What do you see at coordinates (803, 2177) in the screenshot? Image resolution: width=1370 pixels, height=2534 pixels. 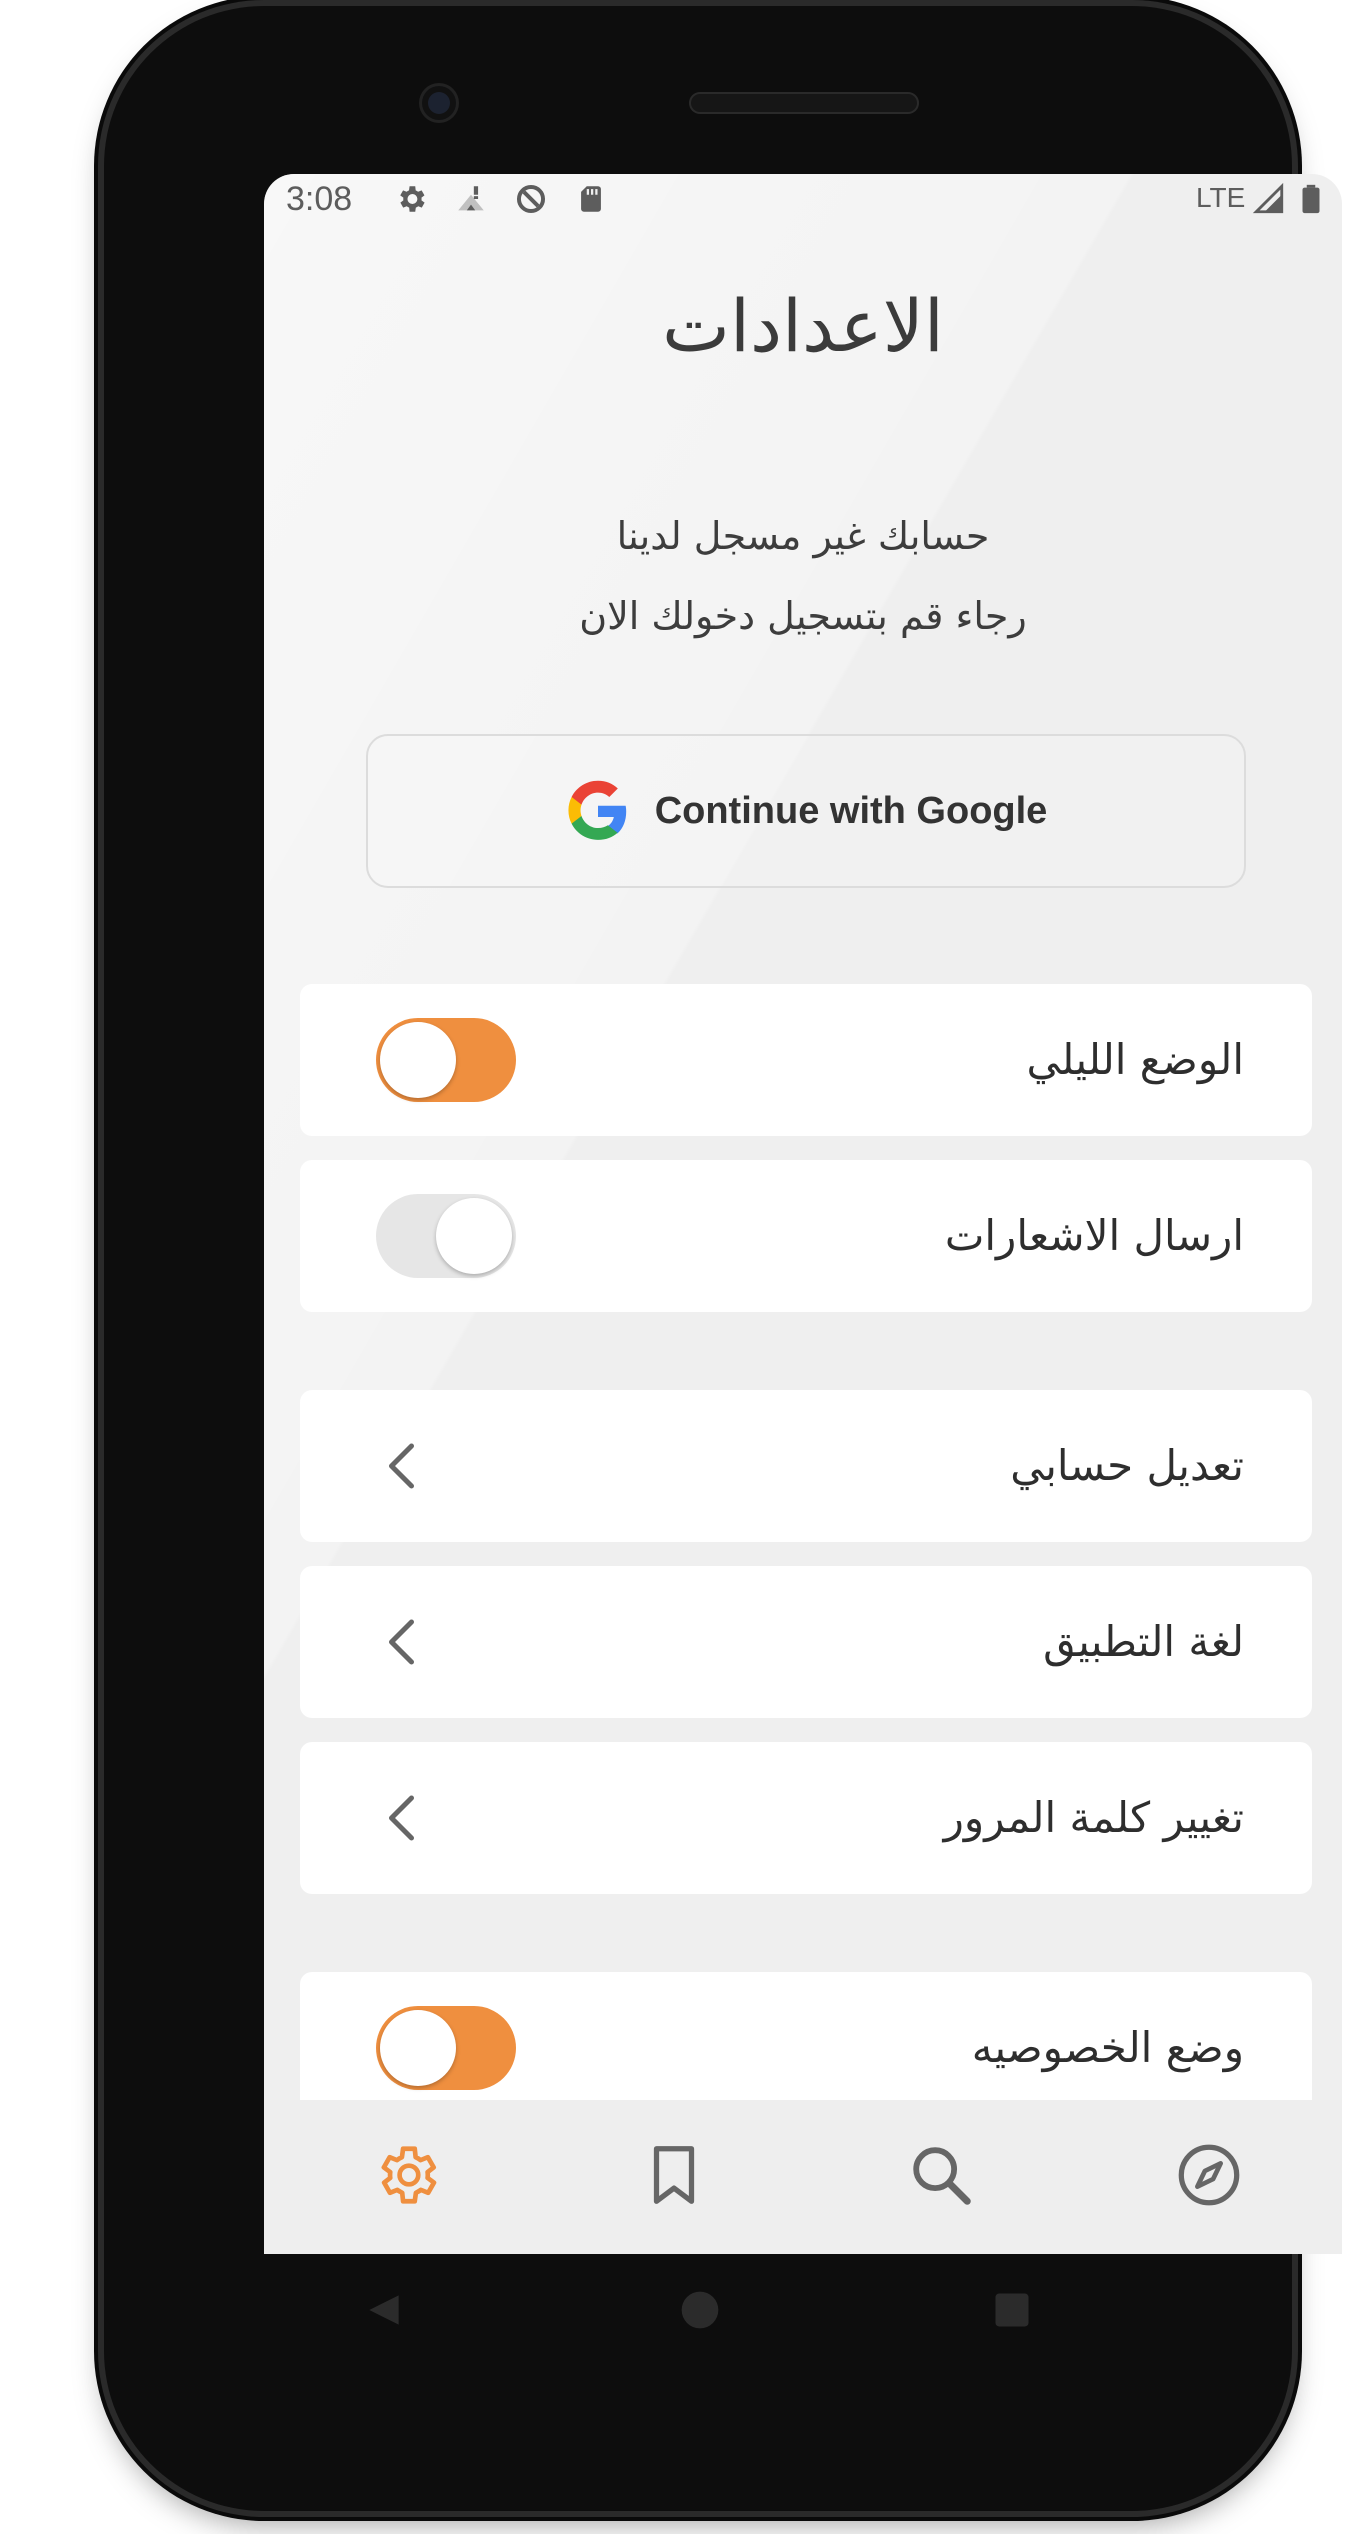 I see `bottom-navigation` at bounding box center [803, 2177].